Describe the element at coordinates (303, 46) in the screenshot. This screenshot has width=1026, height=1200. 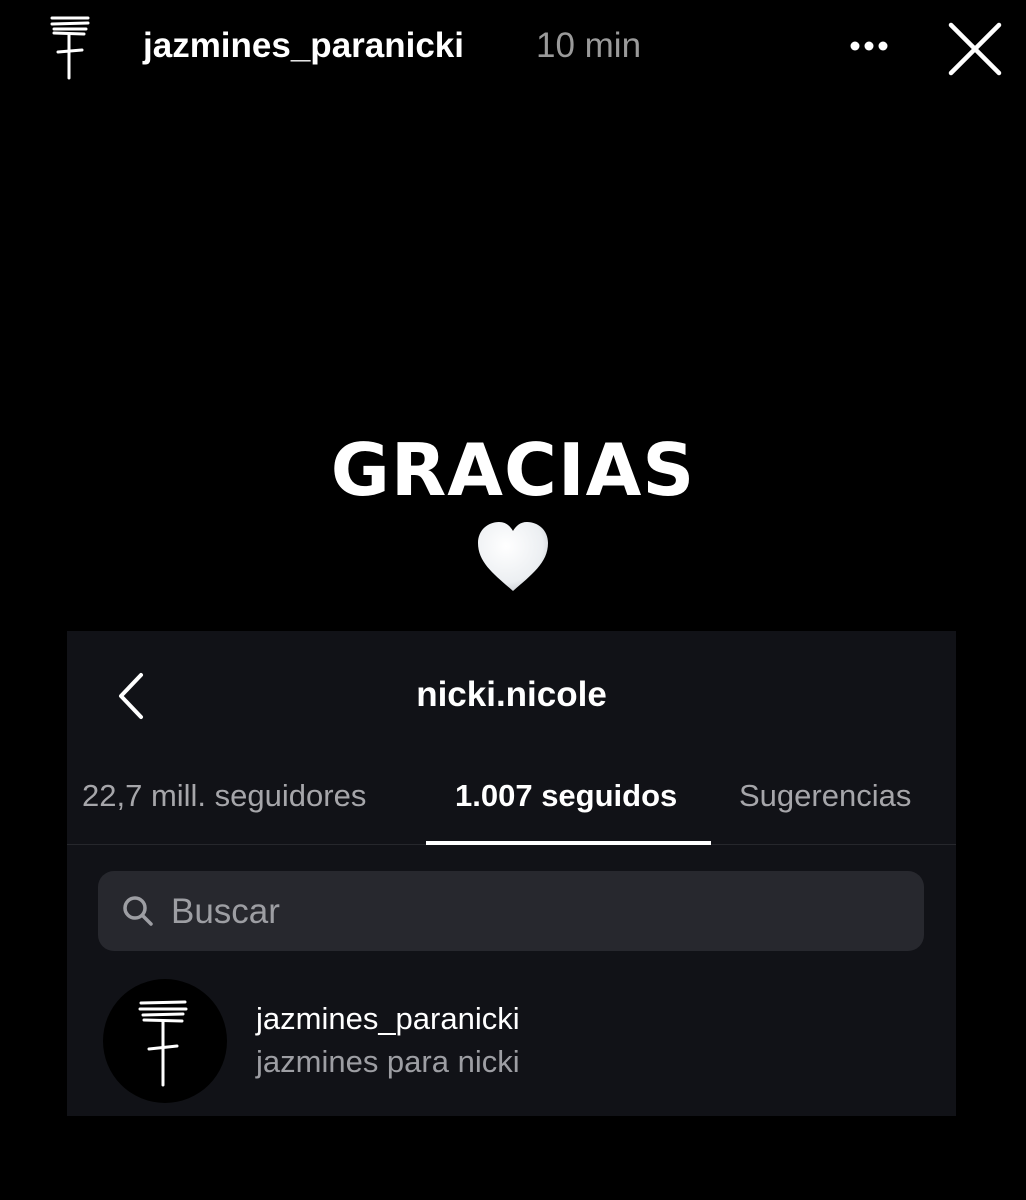
I see `story-username: jazmines_paranicki` at that location.